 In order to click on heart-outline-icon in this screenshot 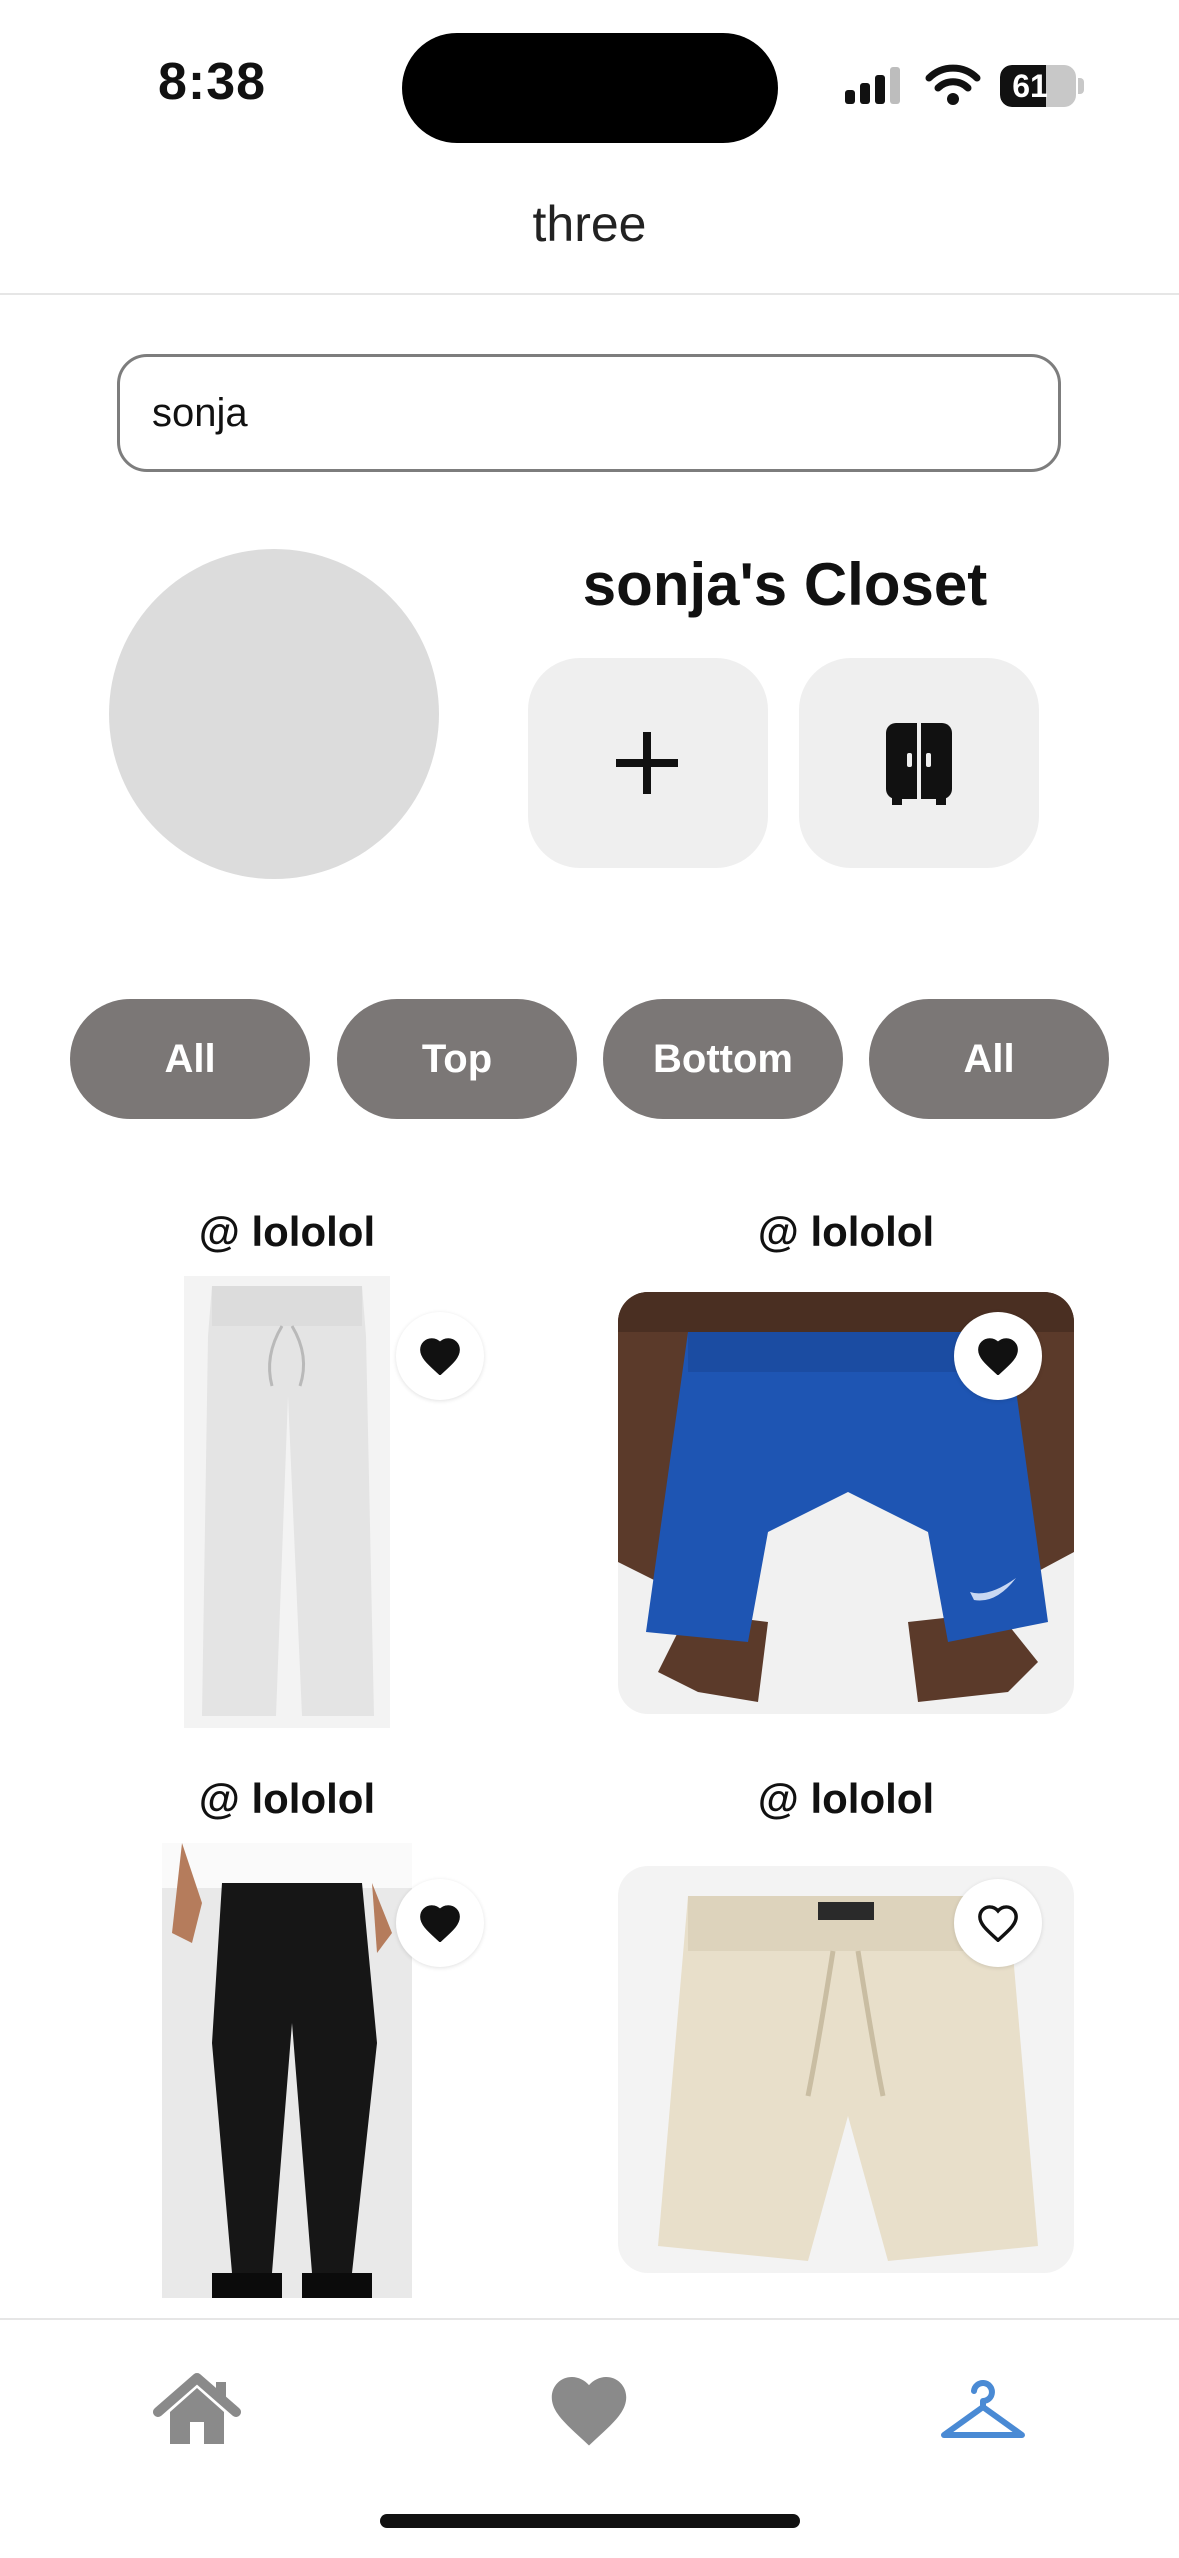, I will do `click(998, 1923)`.